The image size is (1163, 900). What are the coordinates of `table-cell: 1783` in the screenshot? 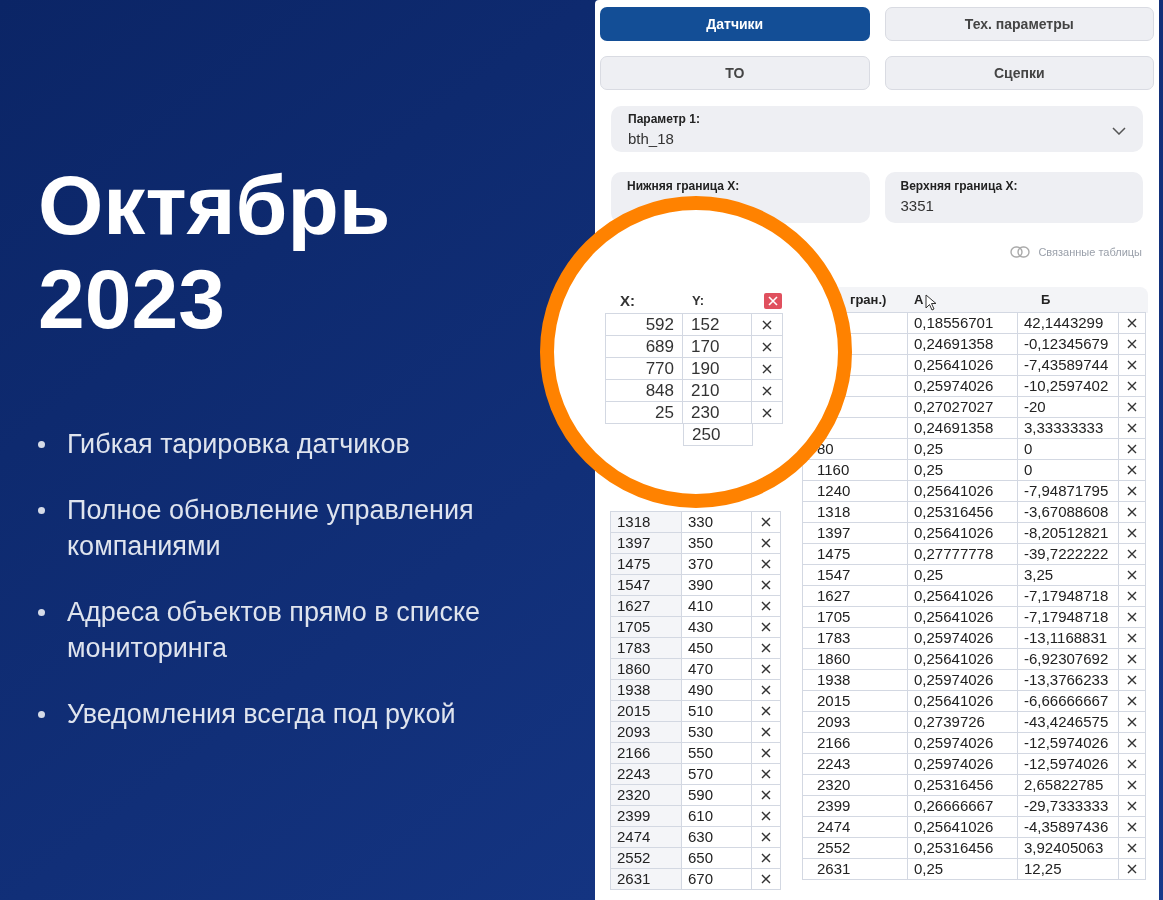 It's located at (646, 647).